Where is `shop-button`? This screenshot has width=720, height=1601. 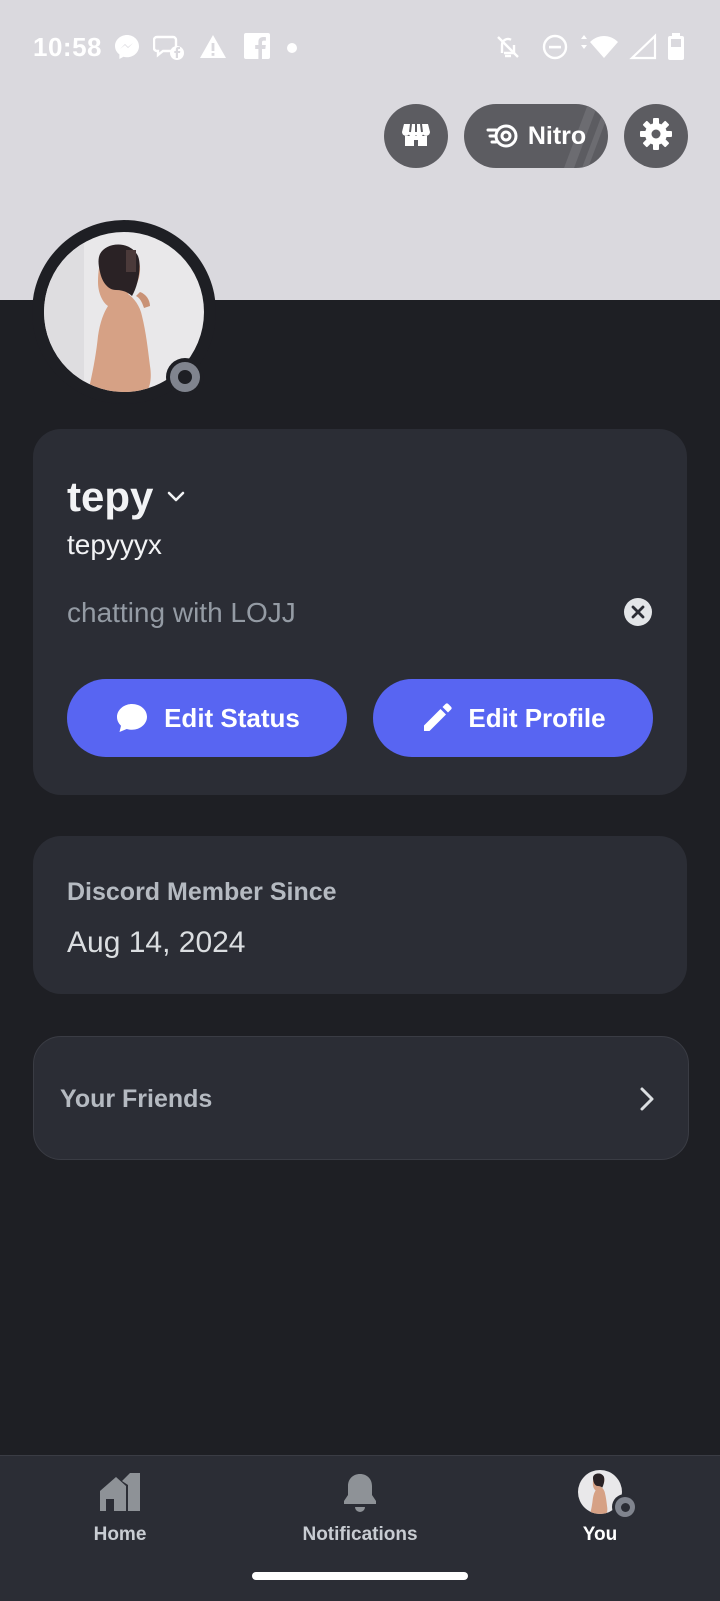 shop-button is located at coordinates (416, 136).